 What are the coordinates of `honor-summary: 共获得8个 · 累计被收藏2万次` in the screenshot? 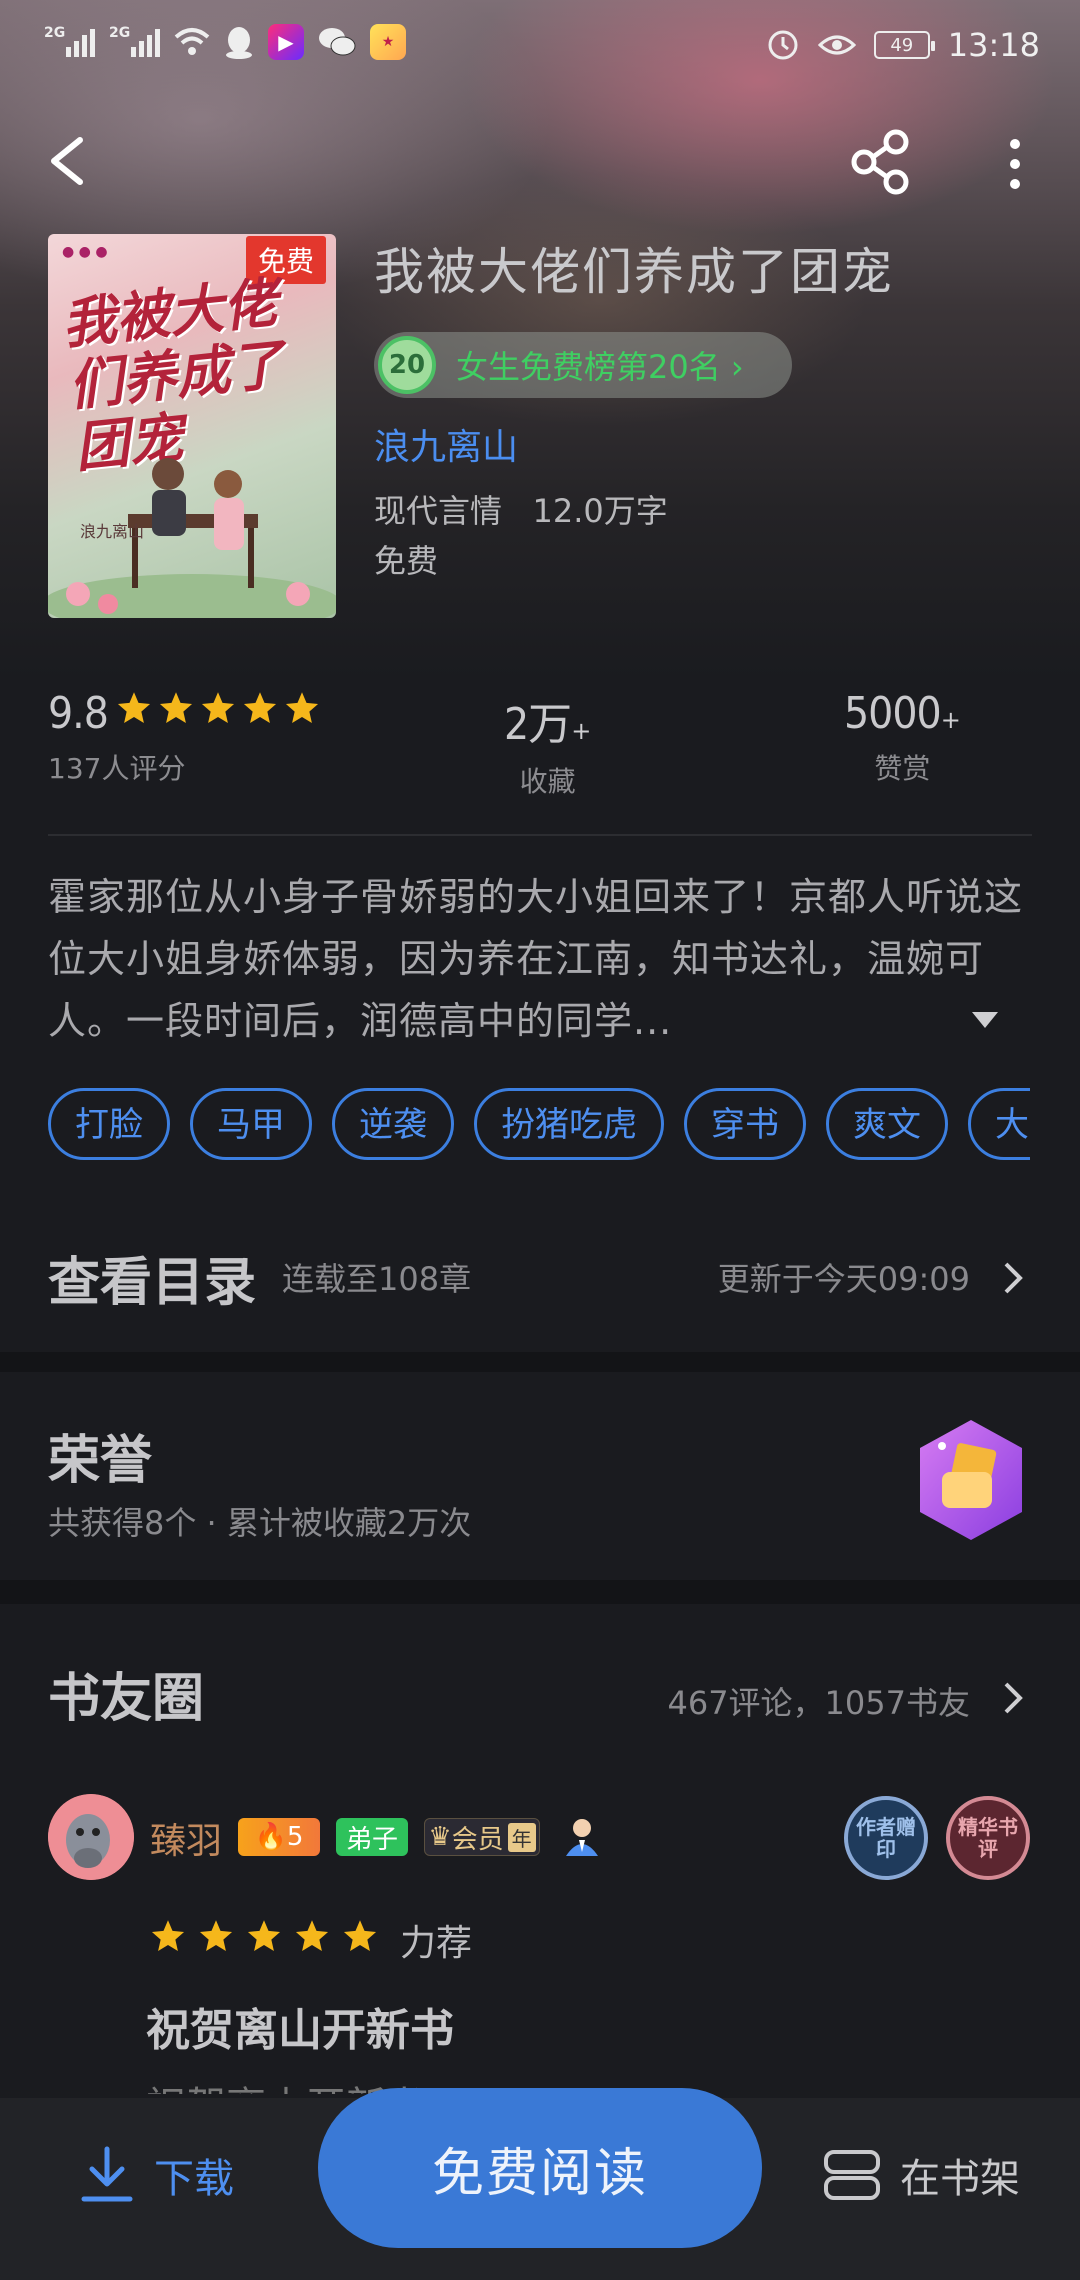 It's located at (260, 1523).